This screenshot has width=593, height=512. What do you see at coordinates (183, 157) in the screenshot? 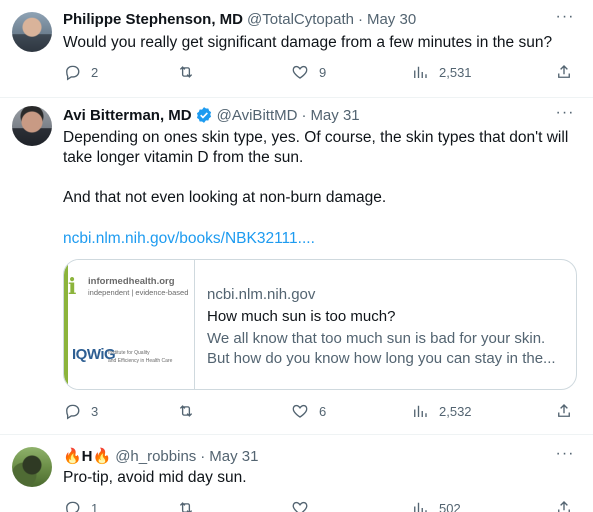
I see `tweet-text-line: take longer vitamin D from the sun.` at bounding box center [183, 157].